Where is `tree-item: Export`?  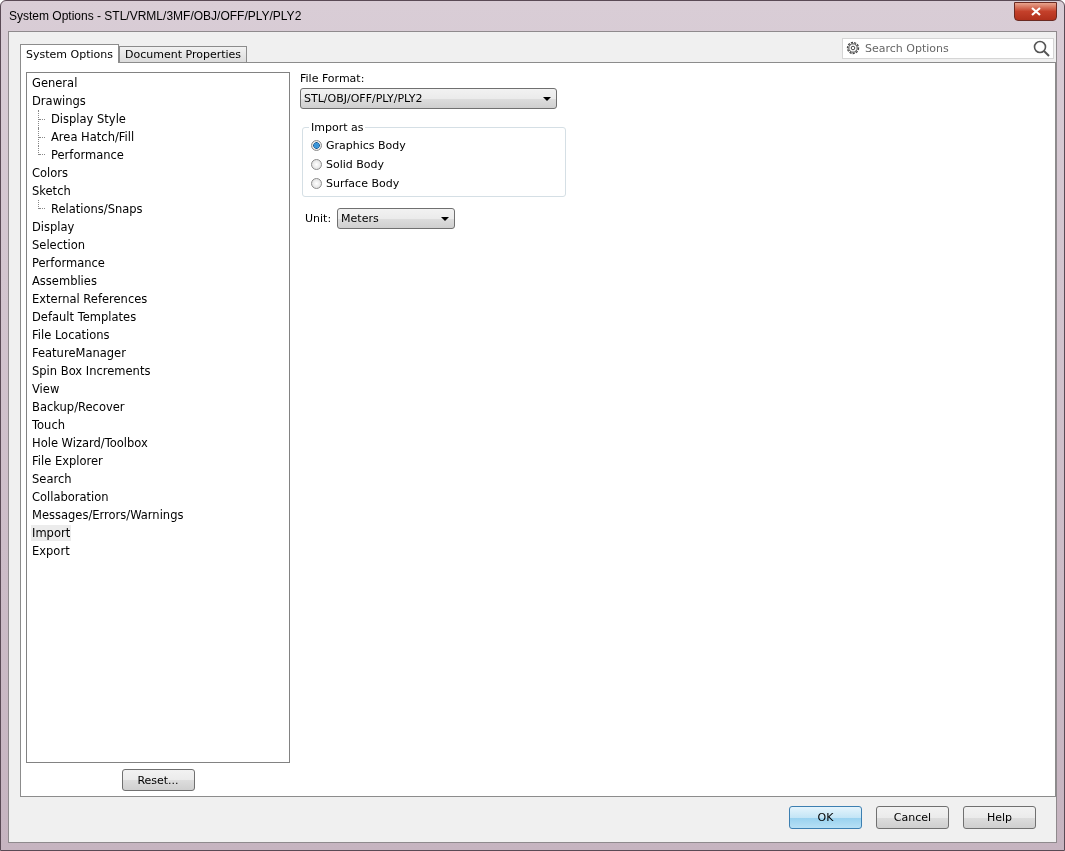 tree-item: Export is located at coordinates (51, 551).